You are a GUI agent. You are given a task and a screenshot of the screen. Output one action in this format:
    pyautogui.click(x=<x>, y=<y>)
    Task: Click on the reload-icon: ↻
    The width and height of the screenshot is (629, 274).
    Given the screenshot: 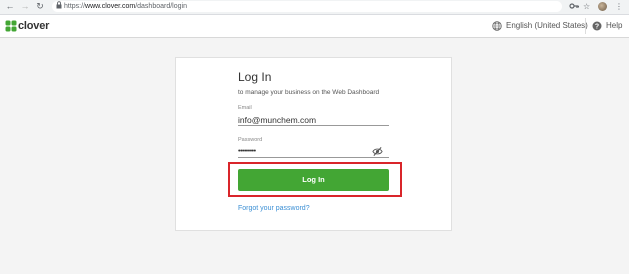 What is the action you would take?
    pyautogui.click(x=40, y=6)
    